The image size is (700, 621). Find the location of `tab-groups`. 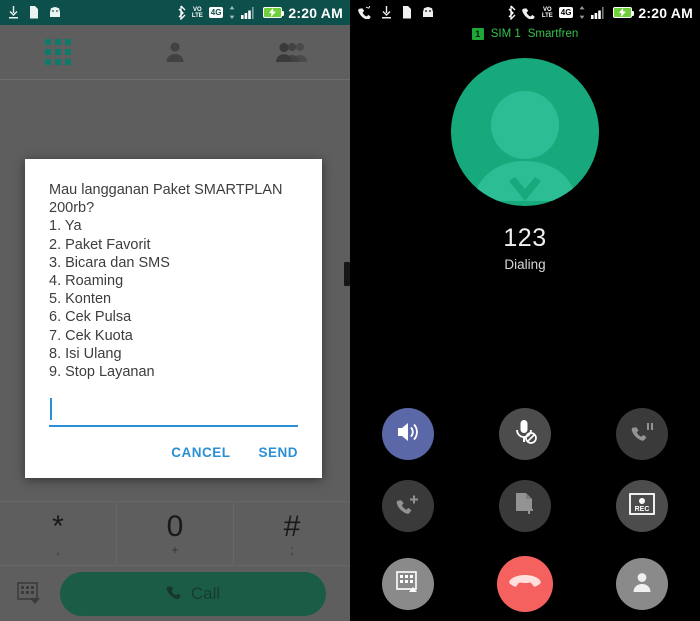

tab-groups is located at coordinates (291, 52).